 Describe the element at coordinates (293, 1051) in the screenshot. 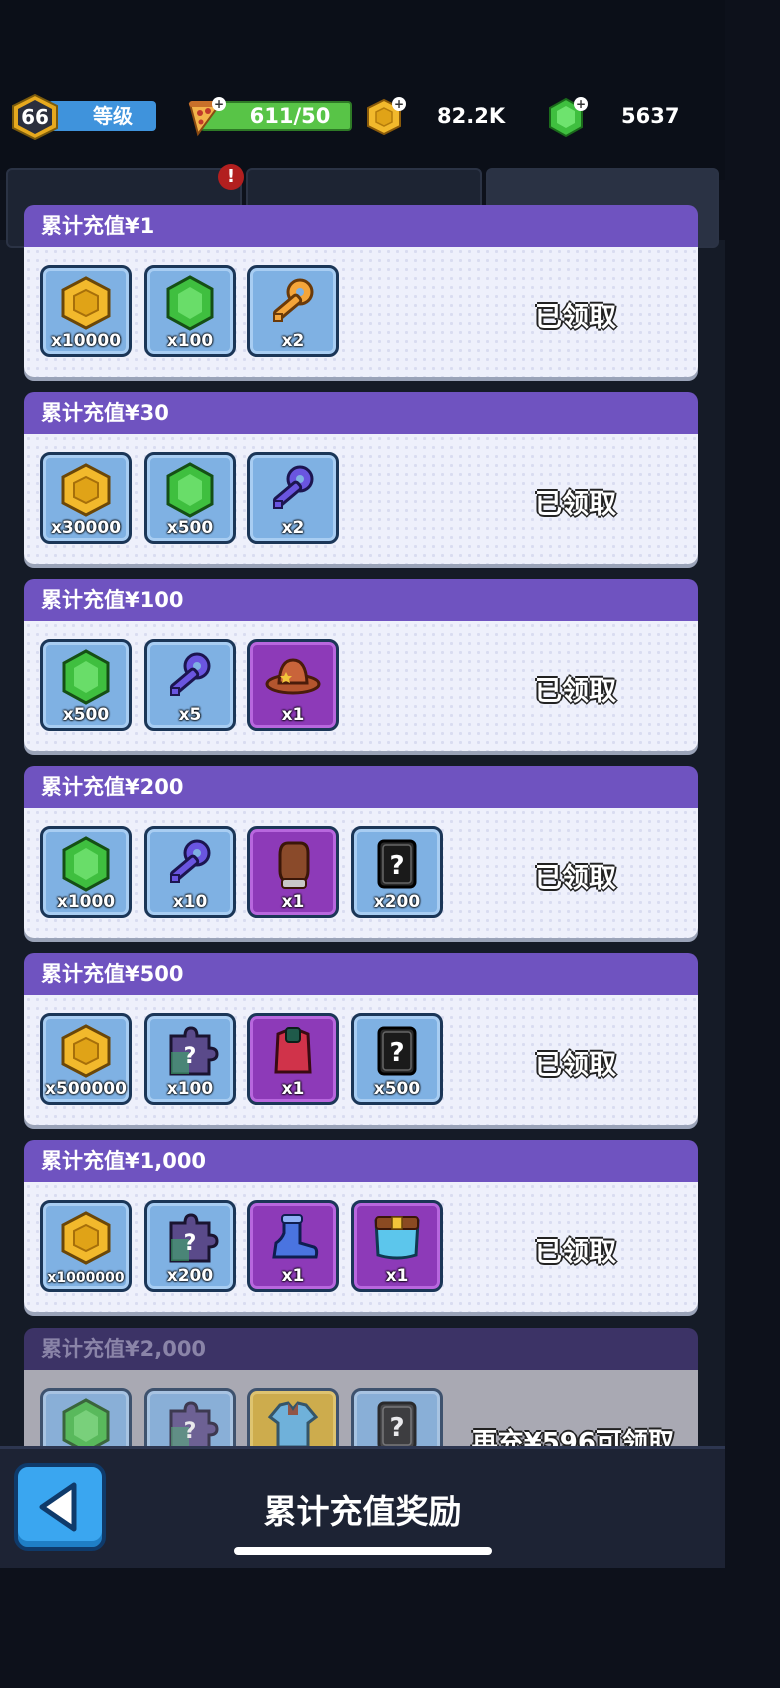

I see `vest-icon` at that location.